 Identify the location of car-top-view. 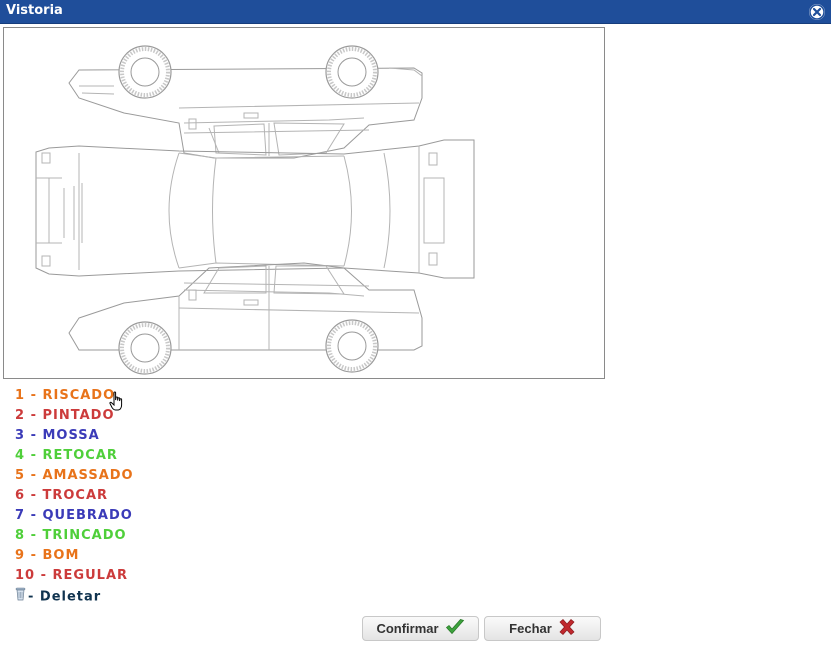
(255, 209).